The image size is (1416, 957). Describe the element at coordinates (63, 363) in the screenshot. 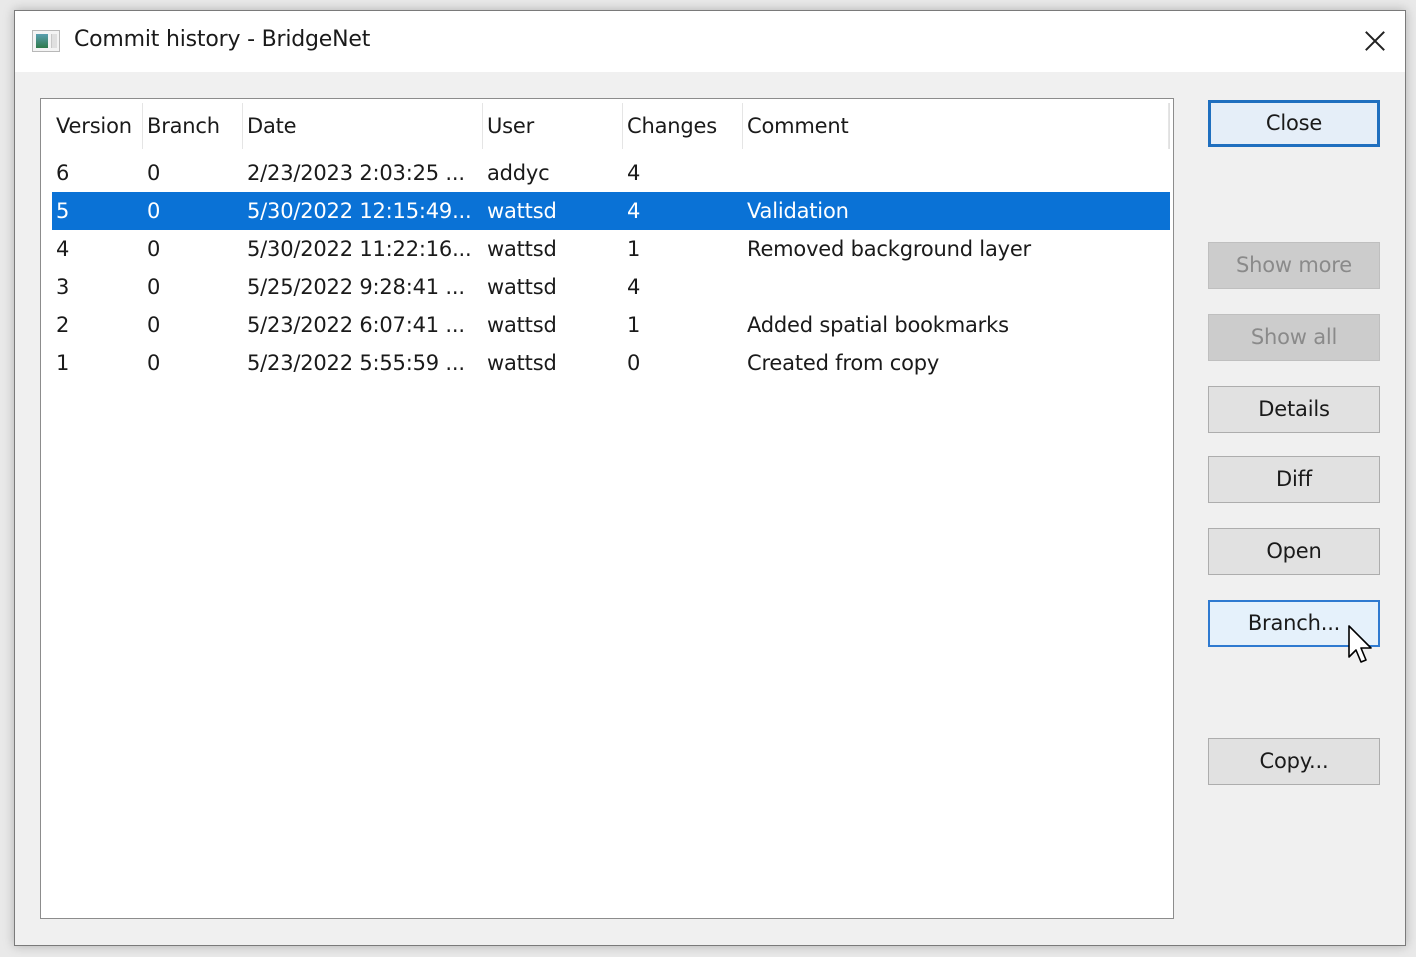

I see `cell-version: 1` at that location.